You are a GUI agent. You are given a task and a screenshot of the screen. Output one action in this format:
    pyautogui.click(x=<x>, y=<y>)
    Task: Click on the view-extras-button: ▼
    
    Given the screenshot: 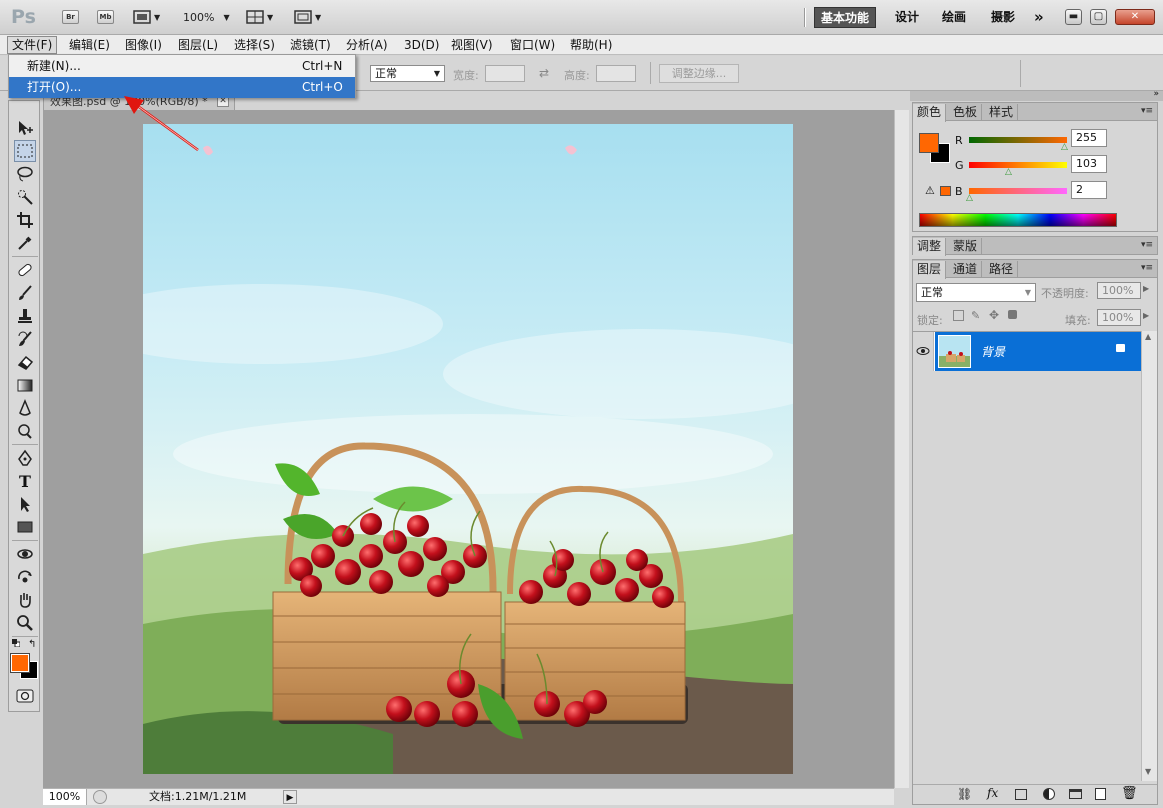 What is the action you would take?
    pyautogui.click(x=146, y=17)
    